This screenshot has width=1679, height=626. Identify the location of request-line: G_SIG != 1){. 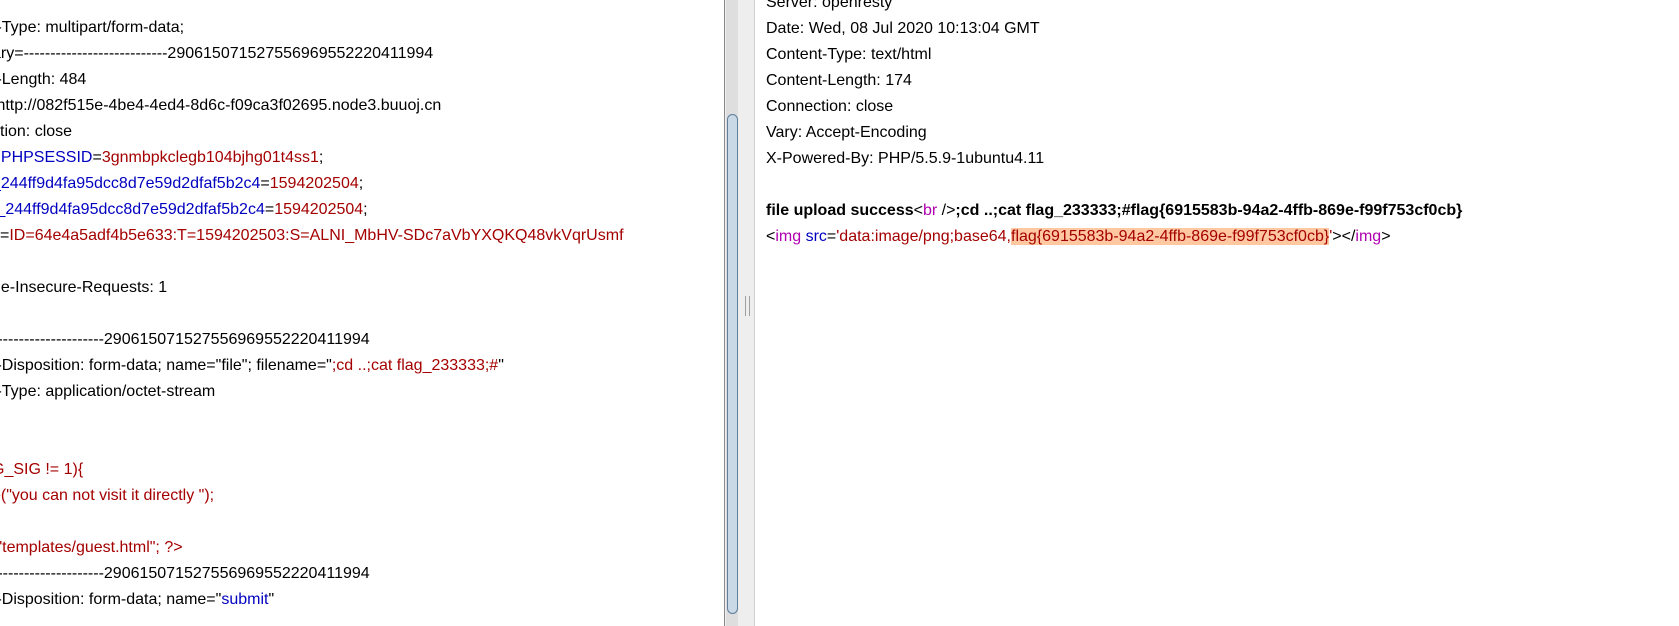
(41, 470).